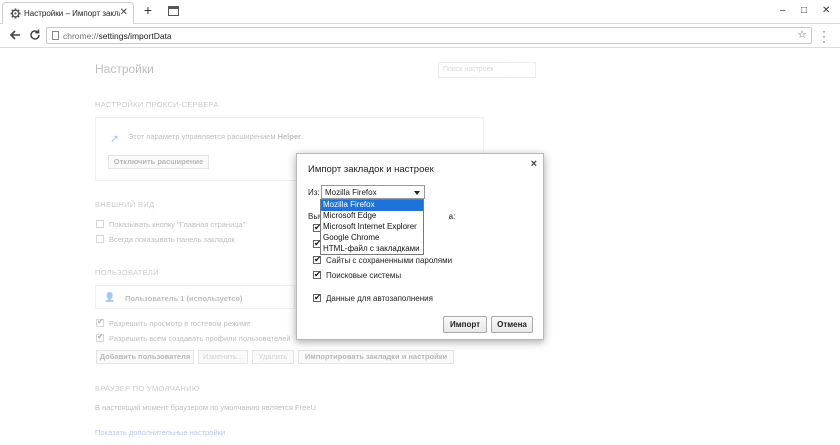  Describe the element at coordinates (783, 11) in the screenshot. I see `minimize-icon: –` at that location.